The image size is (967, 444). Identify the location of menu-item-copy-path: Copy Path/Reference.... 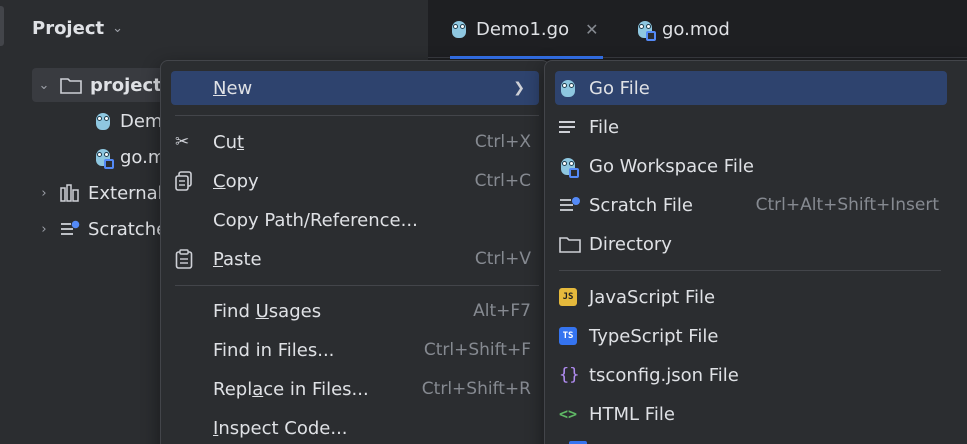
(355, 220).